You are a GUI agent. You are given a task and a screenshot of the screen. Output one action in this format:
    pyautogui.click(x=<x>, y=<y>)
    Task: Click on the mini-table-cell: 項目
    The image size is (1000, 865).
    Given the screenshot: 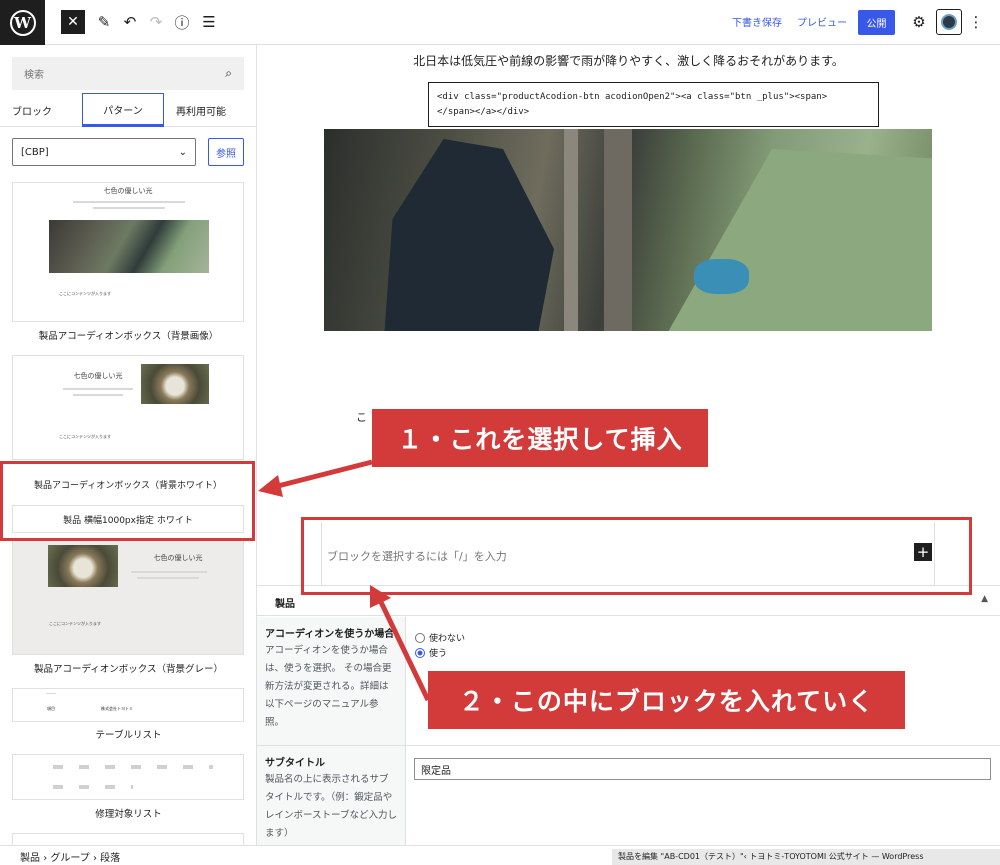 What is the action you would take?
    pyautogui.click(x=51, y=708)
    